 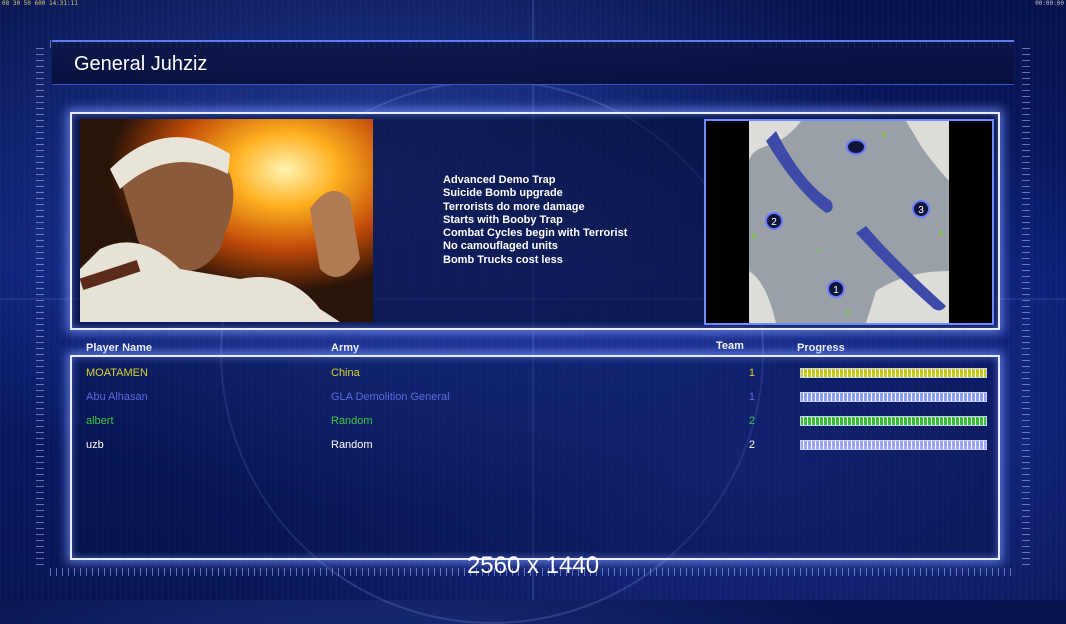 I want to click on hud-debug-stats: 08 30 50 600 14:31:11, so click(x=40, y=3).